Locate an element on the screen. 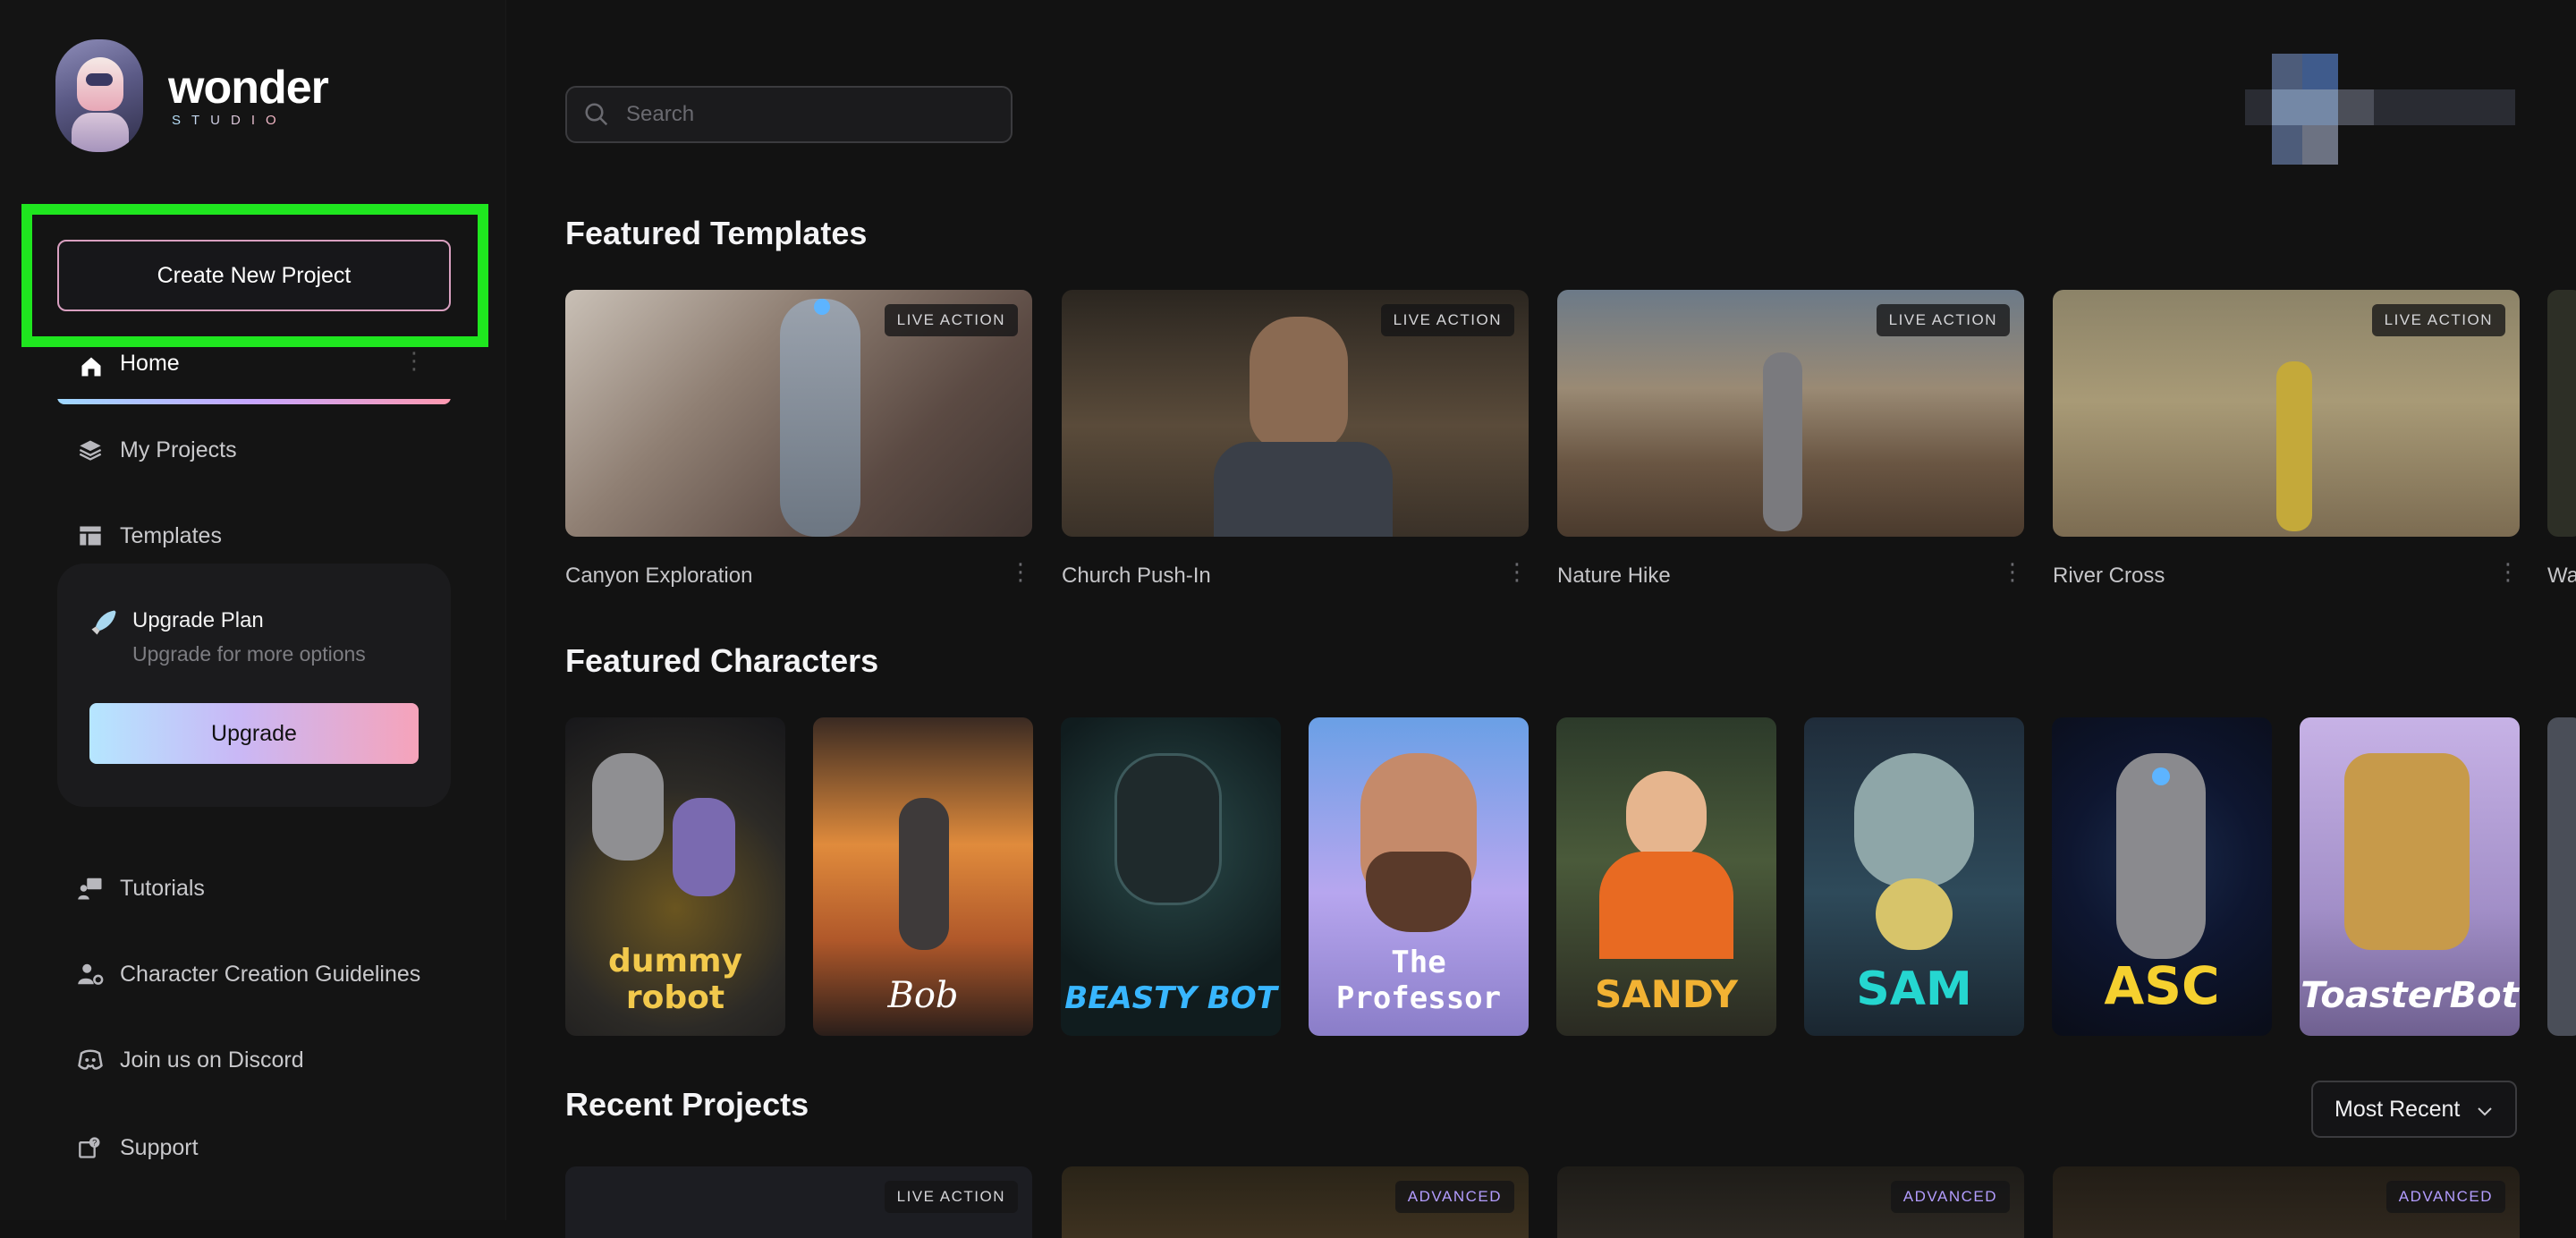  sidebar-link-guidelines: Character Creation Guidelines is located at coordinates (248, 974).